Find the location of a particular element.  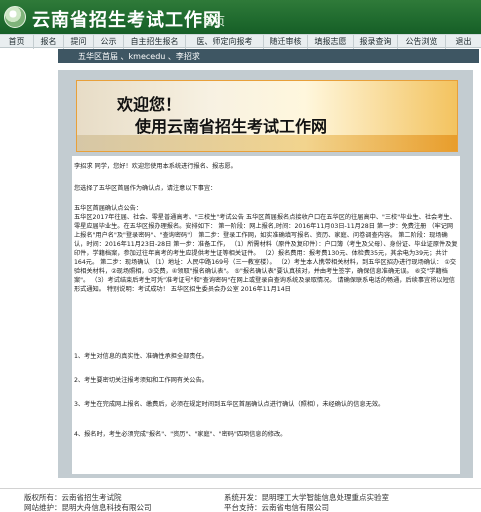

nav-item-home: 首页 is located at coordinates (17, 42).